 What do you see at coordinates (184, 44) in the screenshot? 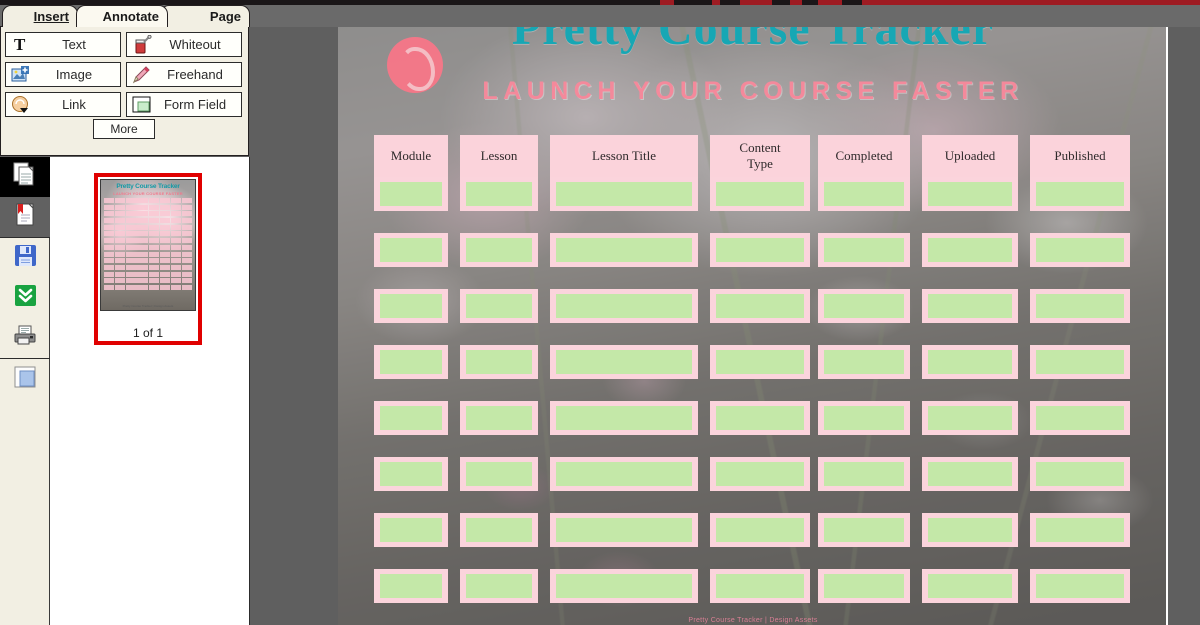
I see `whiteout-tool-button: Whiteout` at bounding box center [184, 44].